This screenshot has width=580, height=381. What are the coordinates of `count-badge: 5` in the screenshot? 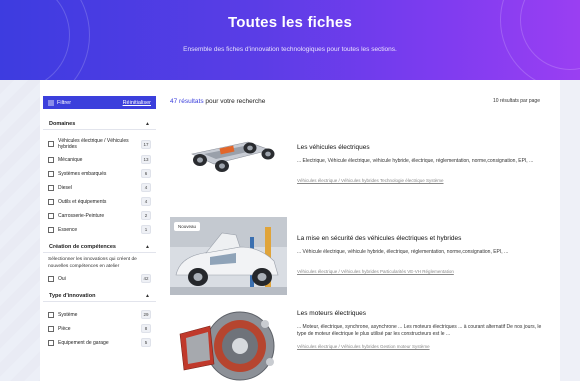 It's located at (146, 342).